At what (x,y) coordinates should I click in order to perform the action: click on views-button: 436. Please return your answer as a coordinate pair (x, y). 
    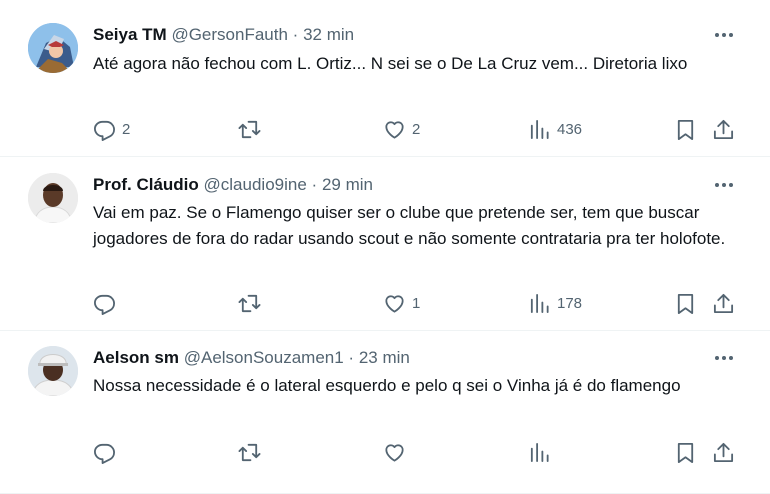
    Looking at the image, I should click on (555, 129).